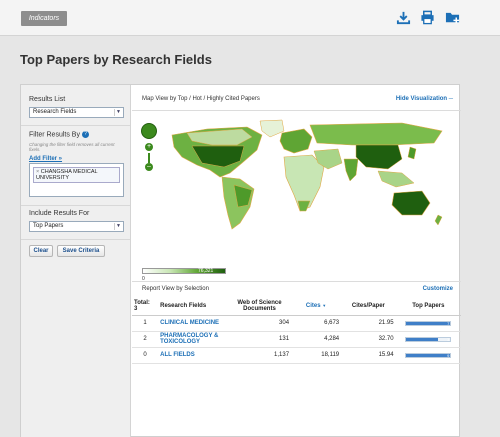 This screenshot has height=437, width=500. Describe the element at coordinates (379, 157) in the screenshot. I see `map-region-china` at that location.